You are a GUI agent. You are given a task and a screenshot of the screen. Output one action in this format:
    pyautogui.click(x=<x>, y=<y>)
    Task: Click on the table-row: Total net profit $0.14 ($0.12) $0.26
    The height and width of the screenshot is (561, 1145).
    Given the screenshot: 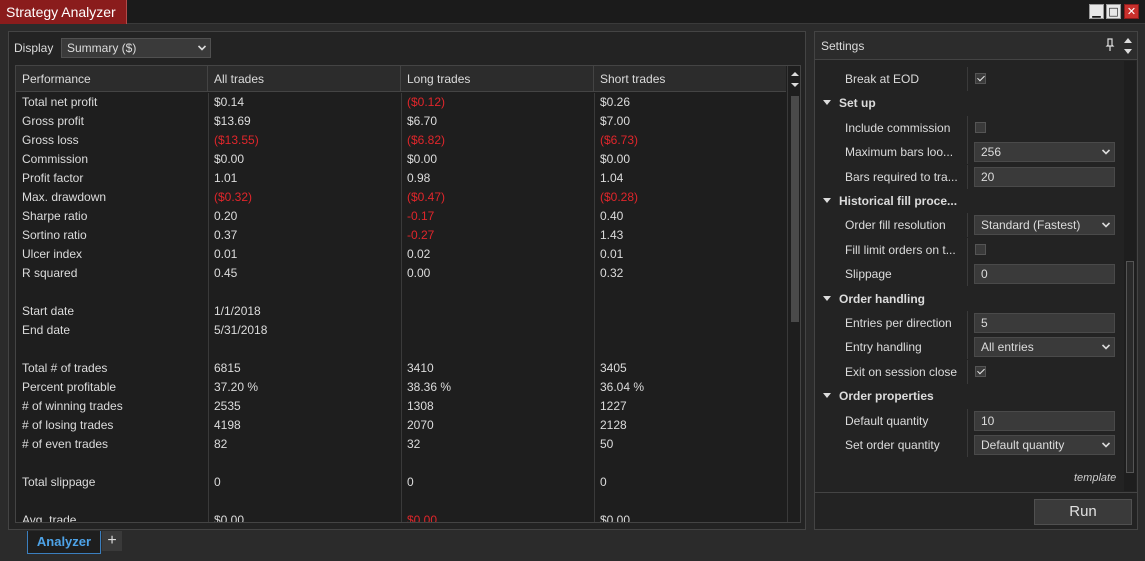 What is the action you would take?
    pyautogui.click(x=401, y=102)
    